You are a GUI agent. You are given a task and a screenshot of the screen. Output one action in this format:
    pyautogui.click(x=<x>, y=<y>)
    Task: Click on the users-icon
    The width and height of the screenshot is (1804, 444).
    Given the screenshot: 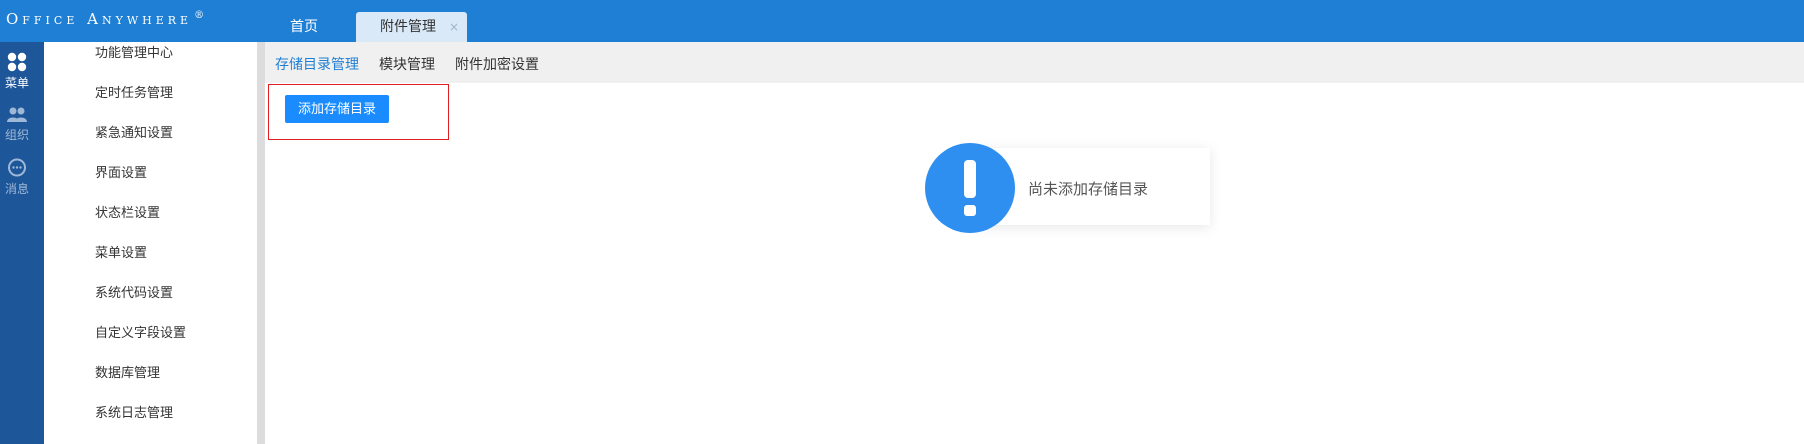 What is the action you would take?
    pyautogui.click(x=17, y=114)
    